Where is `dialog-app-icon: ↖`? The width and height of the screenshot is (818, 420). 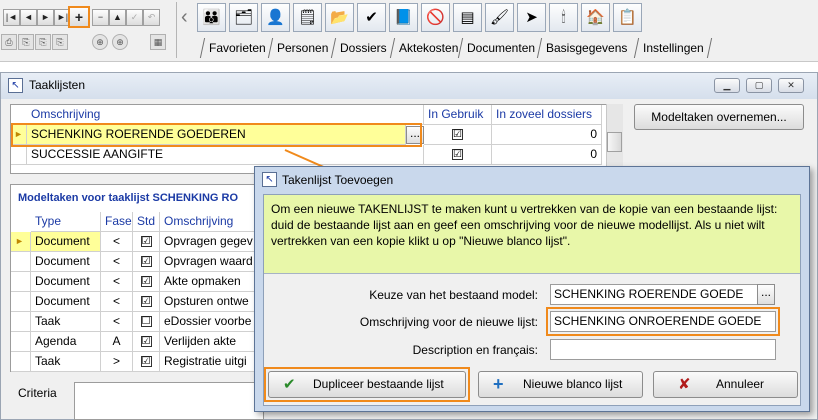 dialog-app-icon: ↖ is located at coordinates (269, 179).